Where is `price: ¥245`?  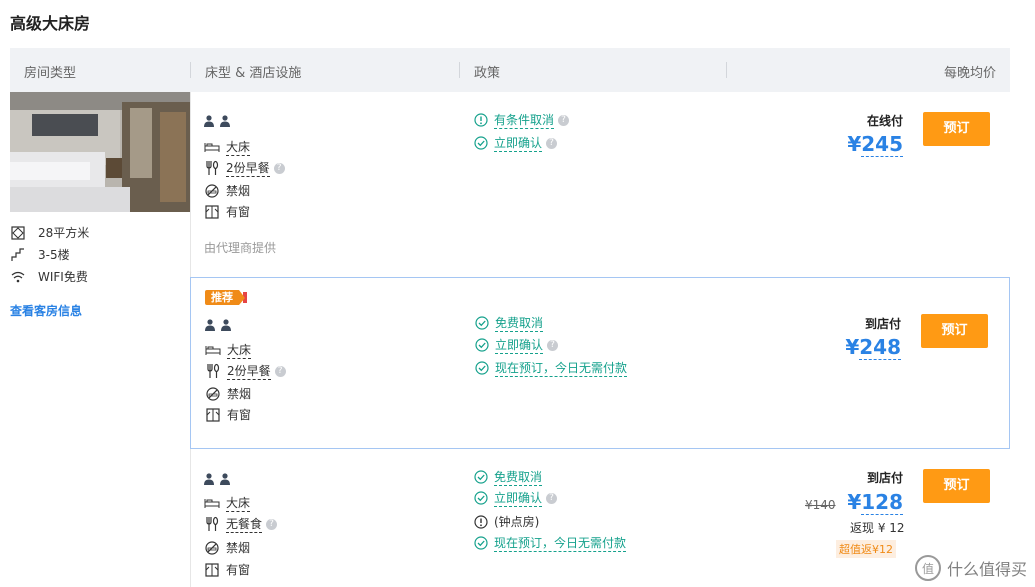 price: ¥245 is located at coordinates (875, 144).